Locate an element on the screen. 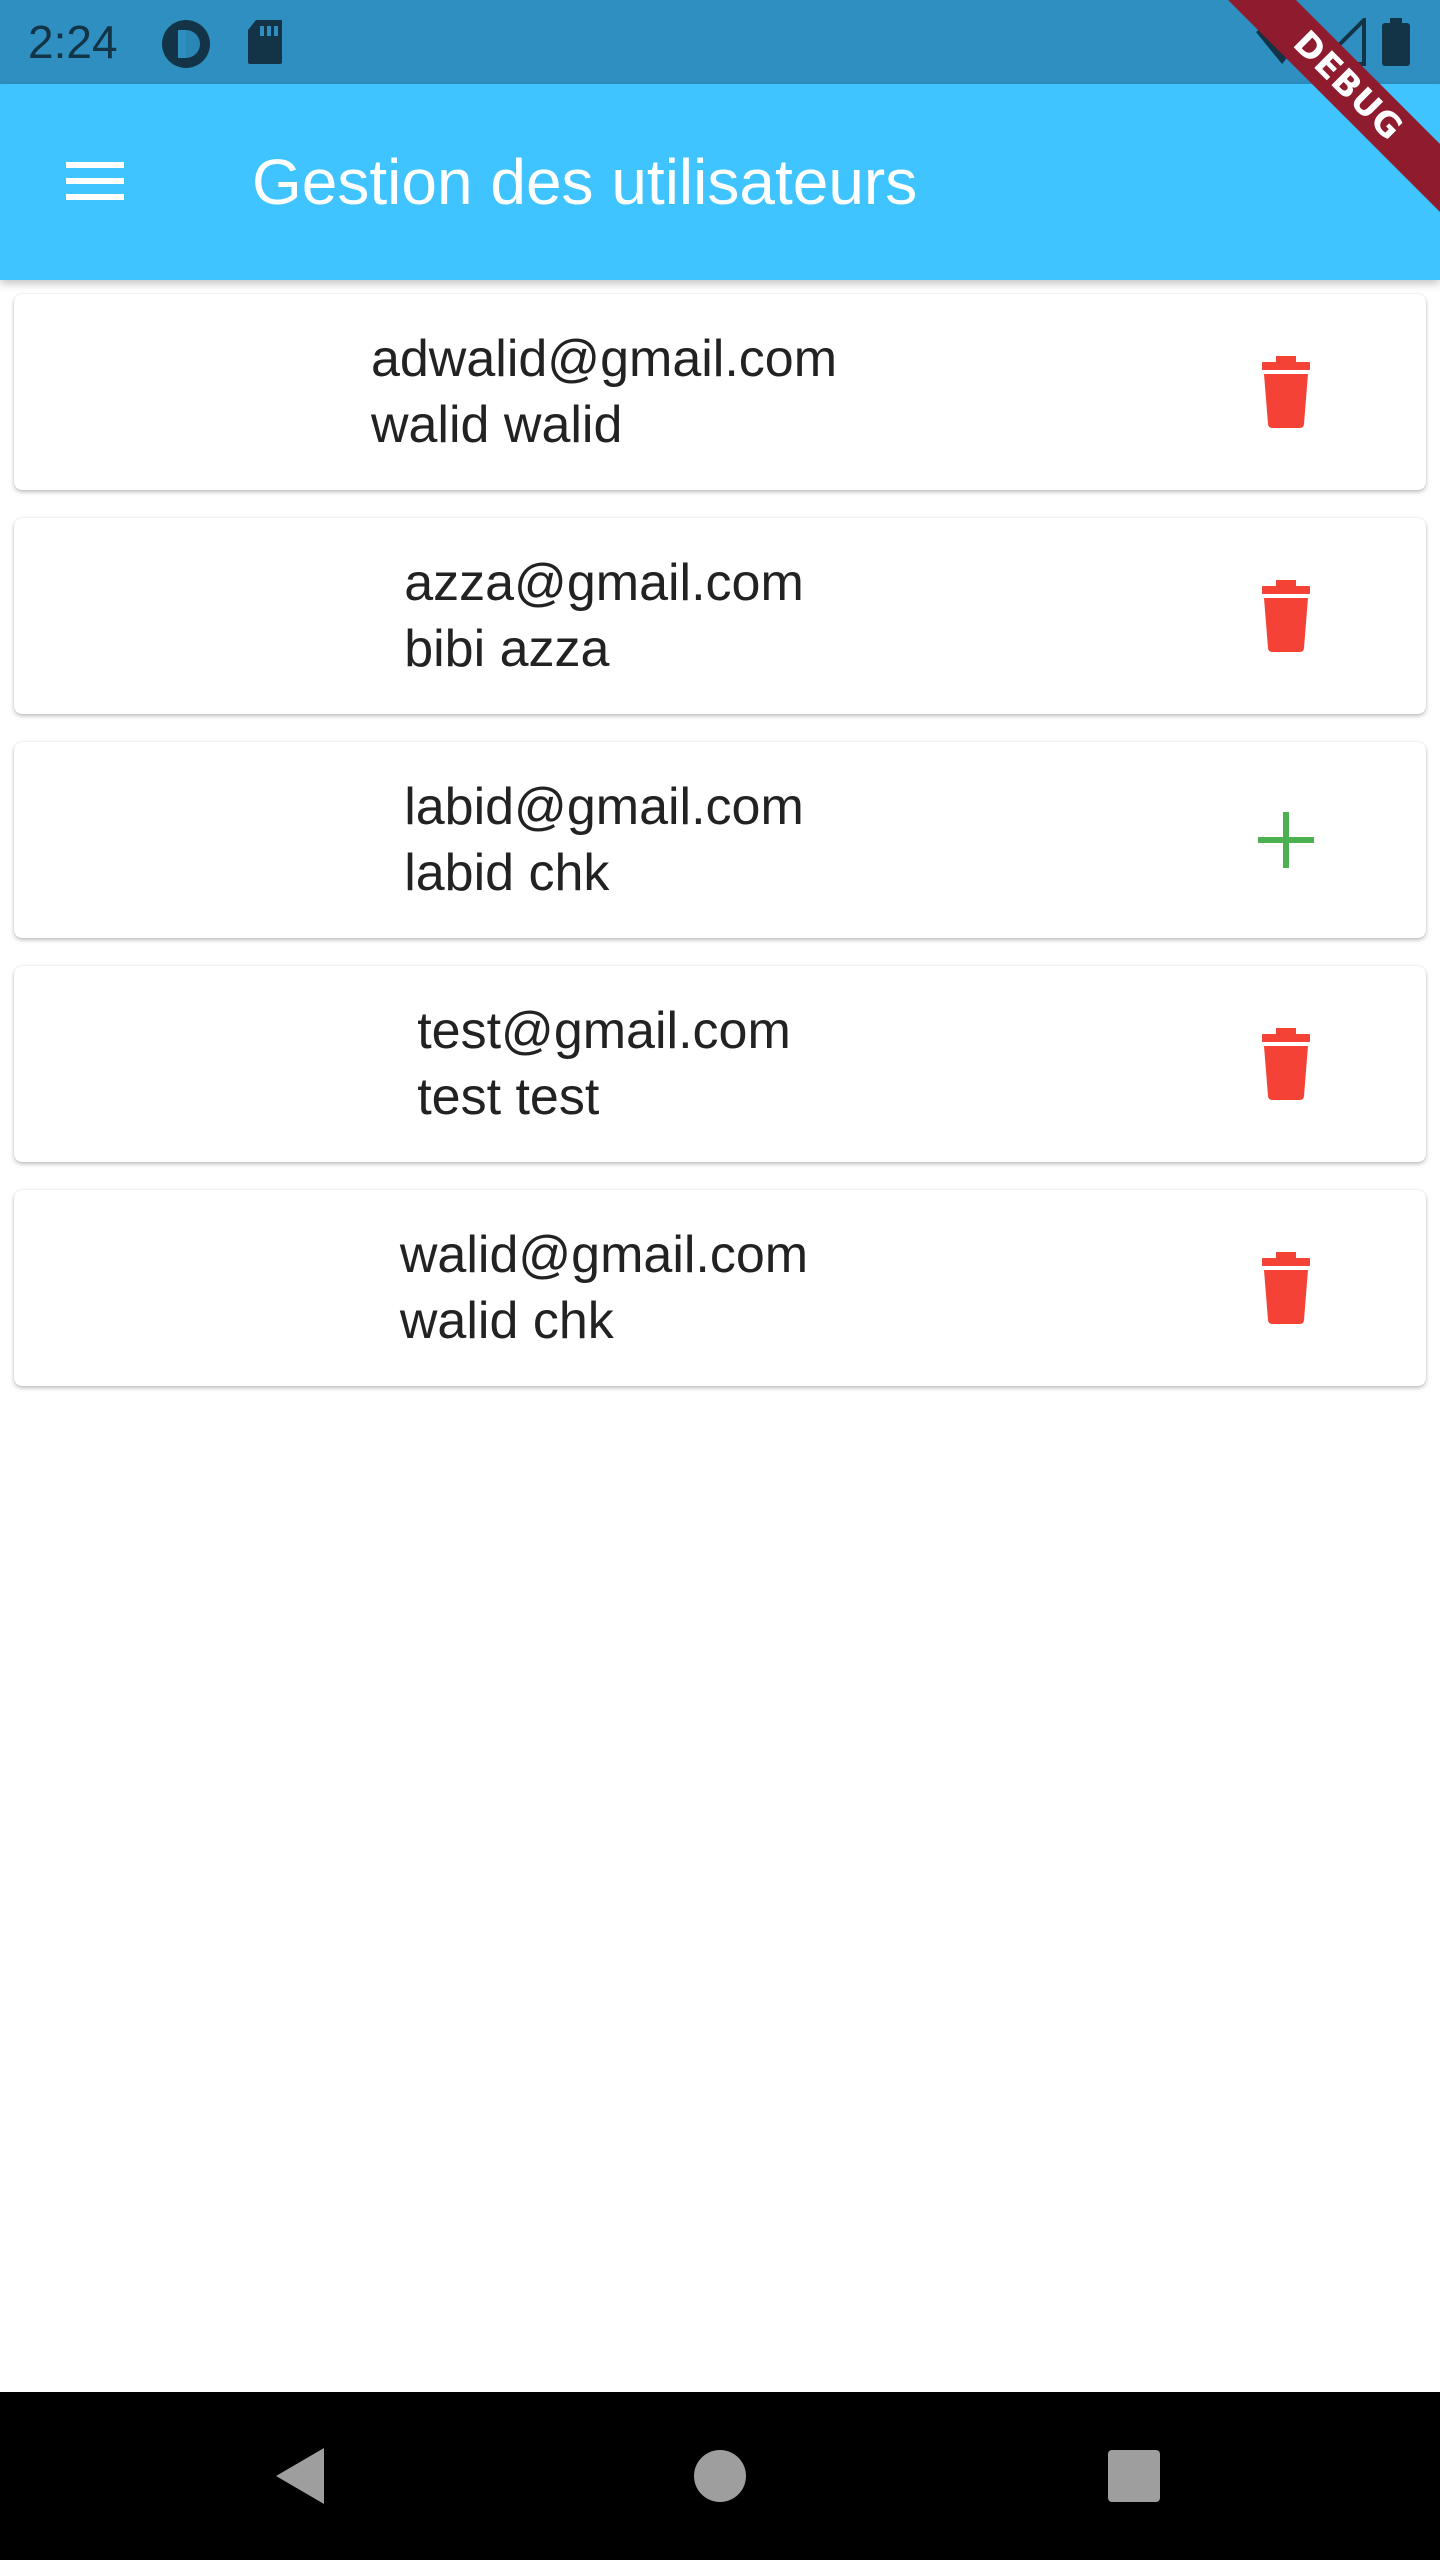 The height and width of the screenshot is (2560, 1440). user-text: azza@gmail.com bibi azza is located at coordinates (604, 616).